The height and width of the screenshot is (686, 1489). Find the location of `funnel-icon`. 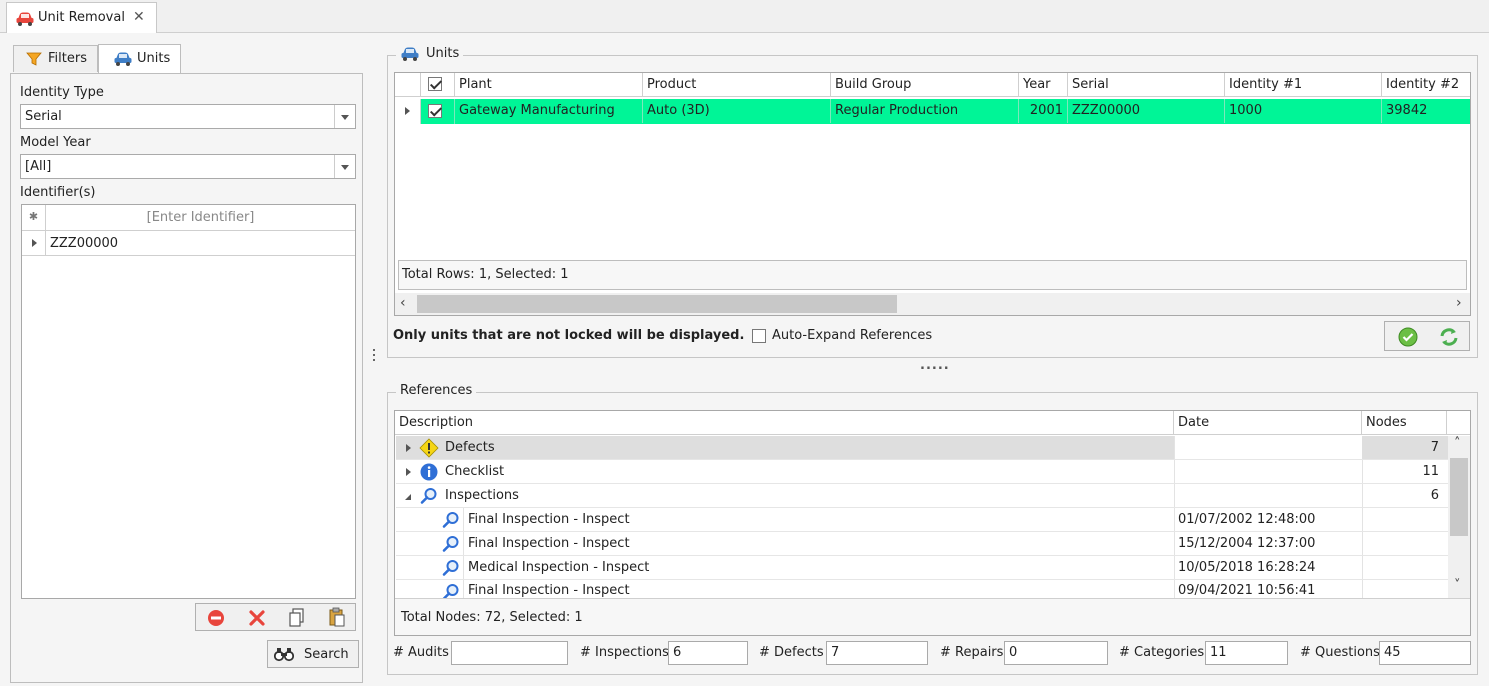

funnel-icon is located at coordinates (34, 59).